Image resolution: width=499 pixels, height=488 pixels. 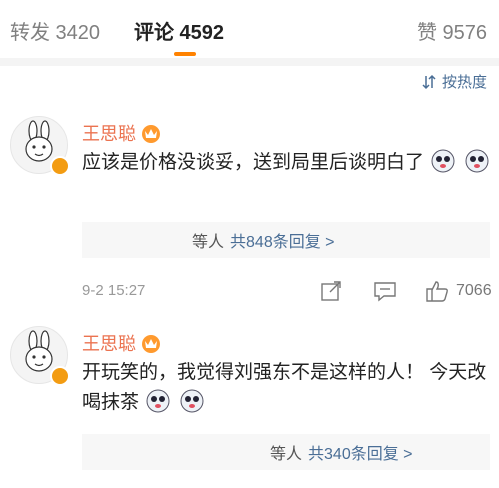 What do you see at coordinates (284, 387) in the screenshot?
I see `comment-text: 开玩笑的，我觉得刘强东不是这样的人！ 今天改喝抹茶` at bounding box center [284, 387].